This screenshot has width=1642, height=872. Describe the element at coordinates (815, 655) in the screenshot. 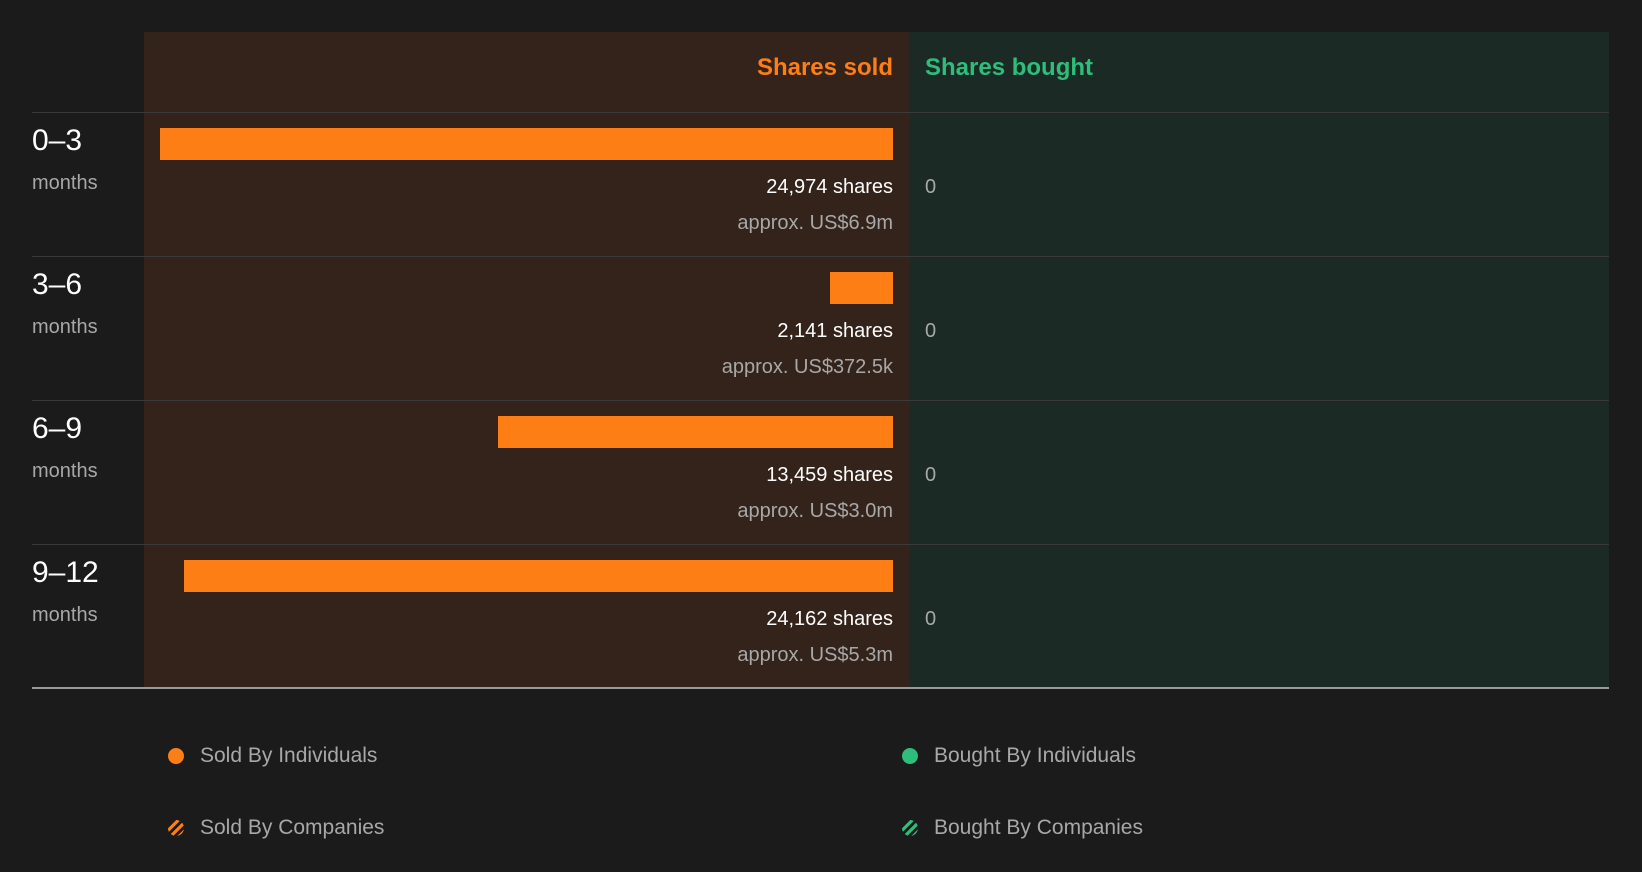

I see `sold-value: approx. US$5.3m` at that location.